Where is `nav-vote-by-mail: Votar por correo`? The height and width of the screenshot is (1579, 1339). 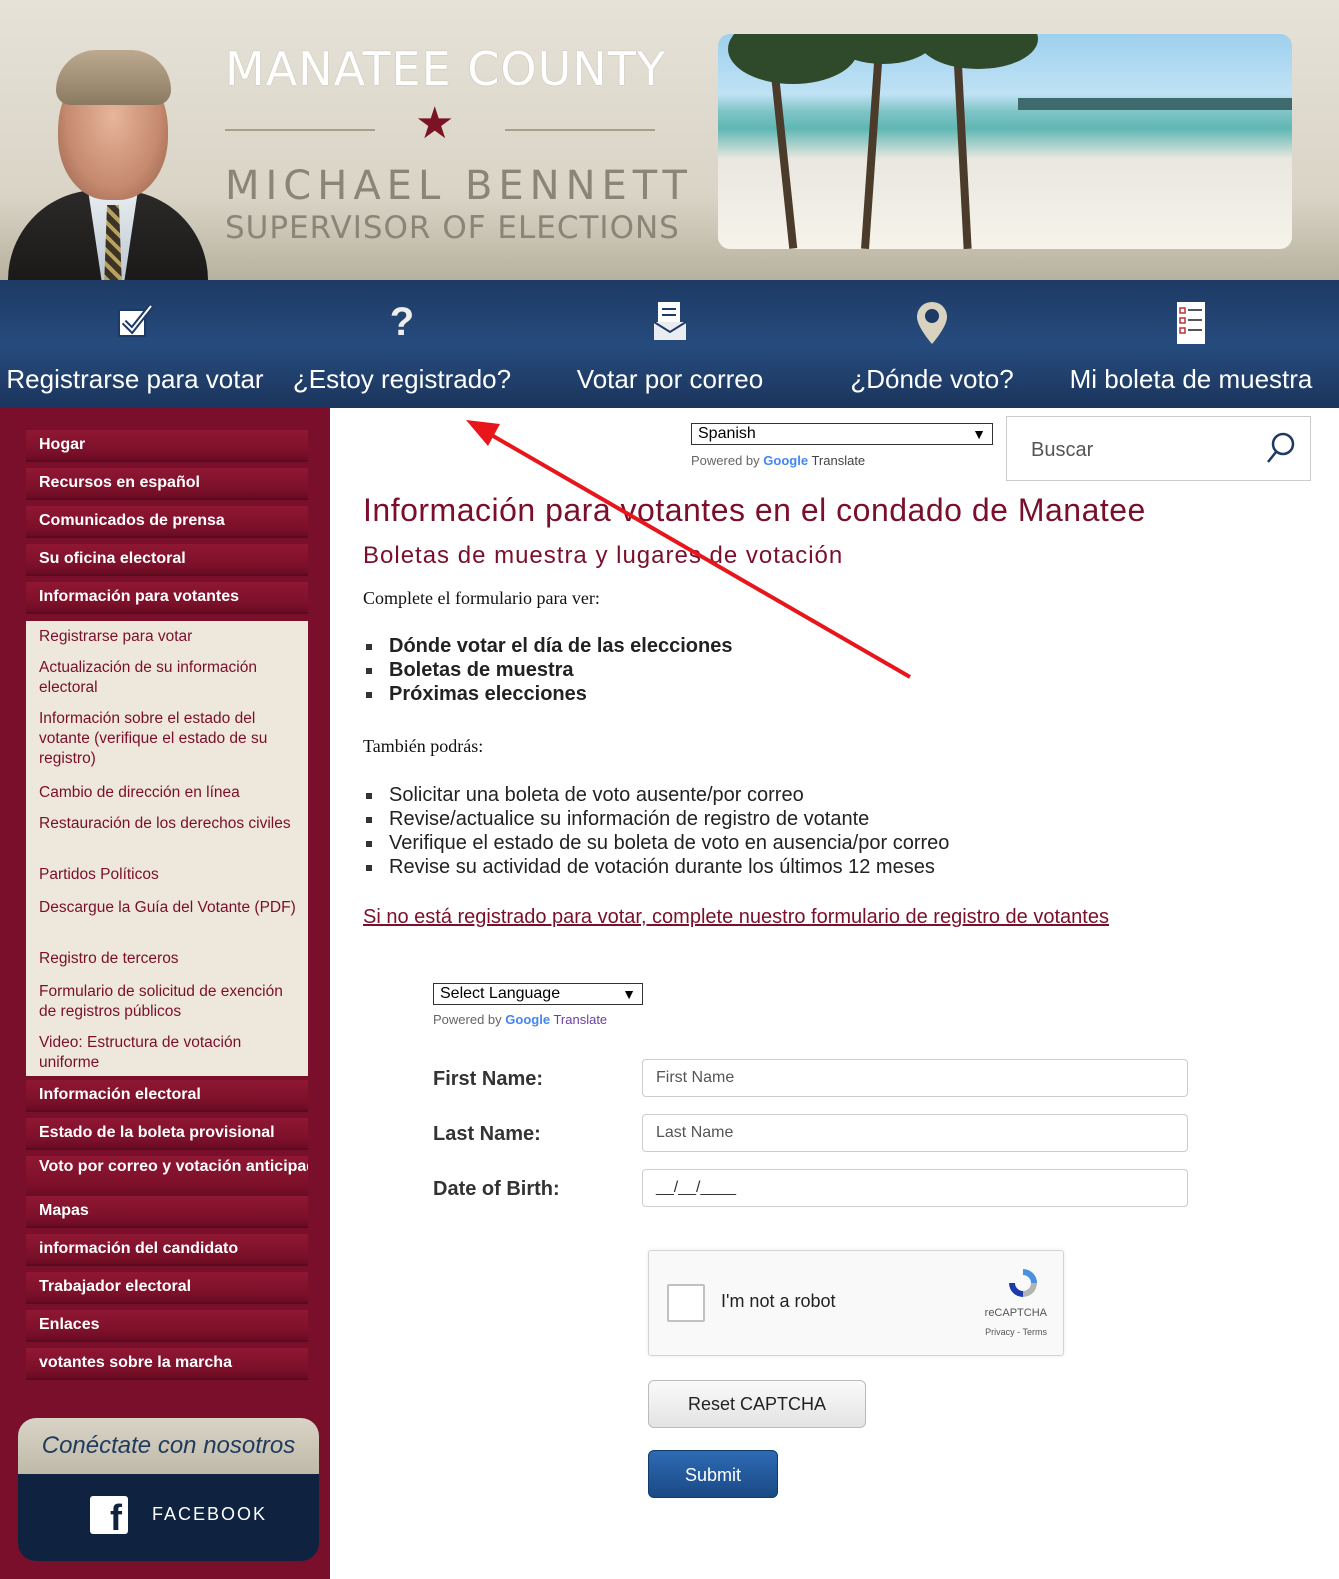 nav-vote-by-mail: Votar por correo is located at coordinates (670, 344).